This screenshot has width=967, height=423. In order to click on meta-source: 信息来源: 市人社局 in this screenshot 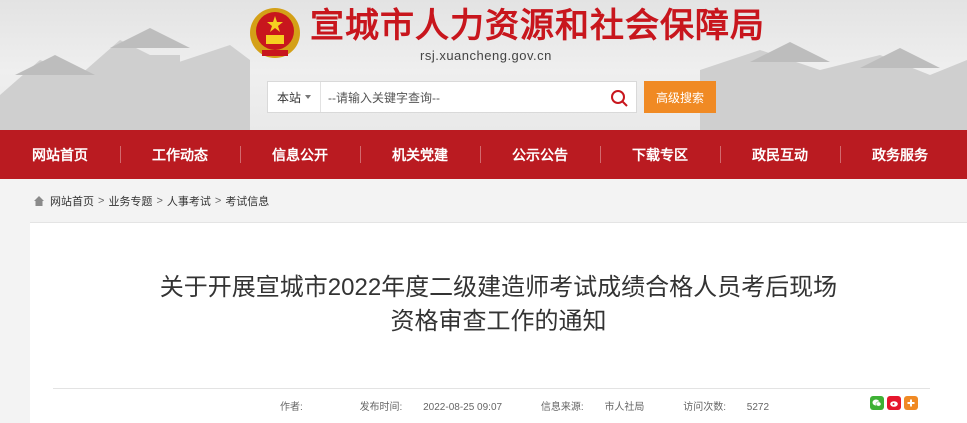, I will do `click(602, 407)`.